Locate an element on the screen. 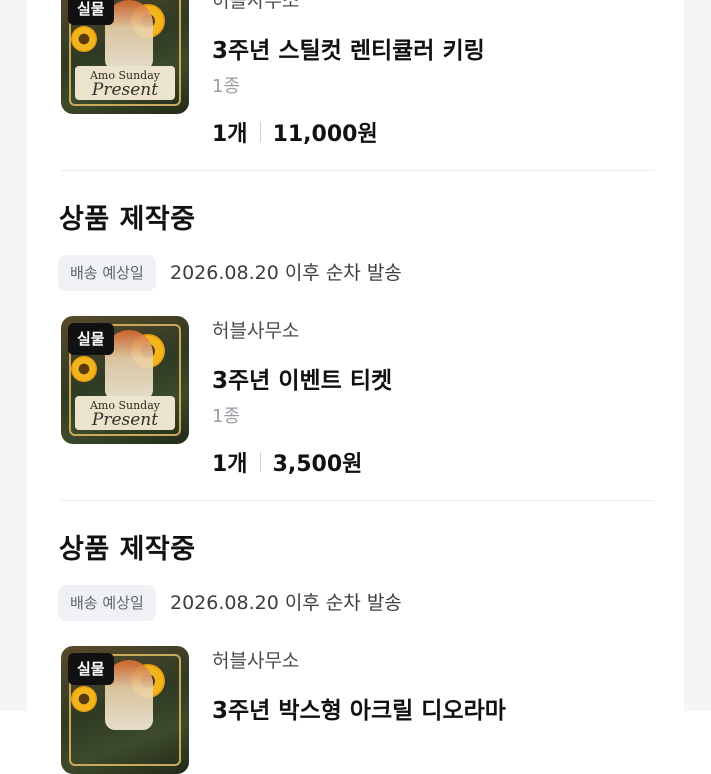 Image resolution: width=711 pixels, height=774 pixels. product-name: 3주년 스틸컷 렌티큘러 키링 is located at coordinates (348, 48).